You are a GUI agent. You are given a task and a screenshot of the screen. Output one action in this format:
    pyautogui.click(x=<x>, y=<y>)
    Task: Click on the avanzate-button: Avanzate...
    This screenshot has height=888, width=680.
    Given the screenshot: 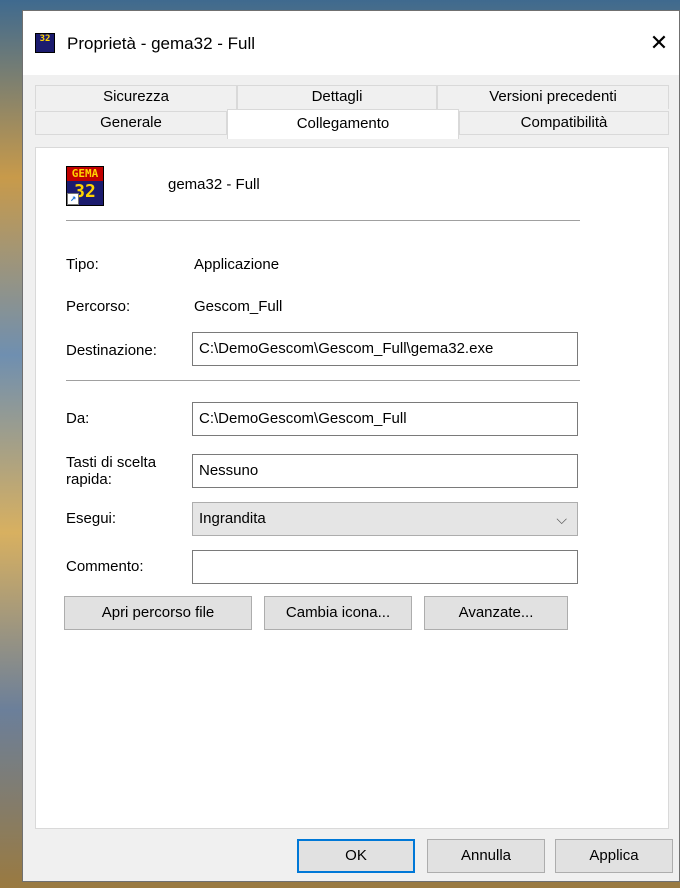 What is the action you would take?
    pyautogui.click(x=496, y=613)
    